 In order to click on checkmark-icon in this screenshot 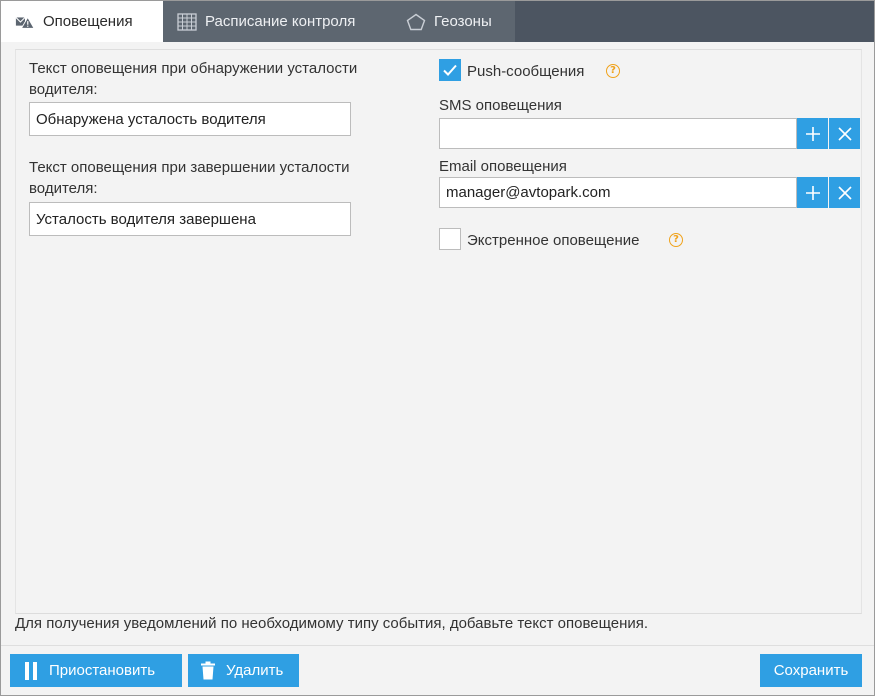, I will do `click(450, 70)`.